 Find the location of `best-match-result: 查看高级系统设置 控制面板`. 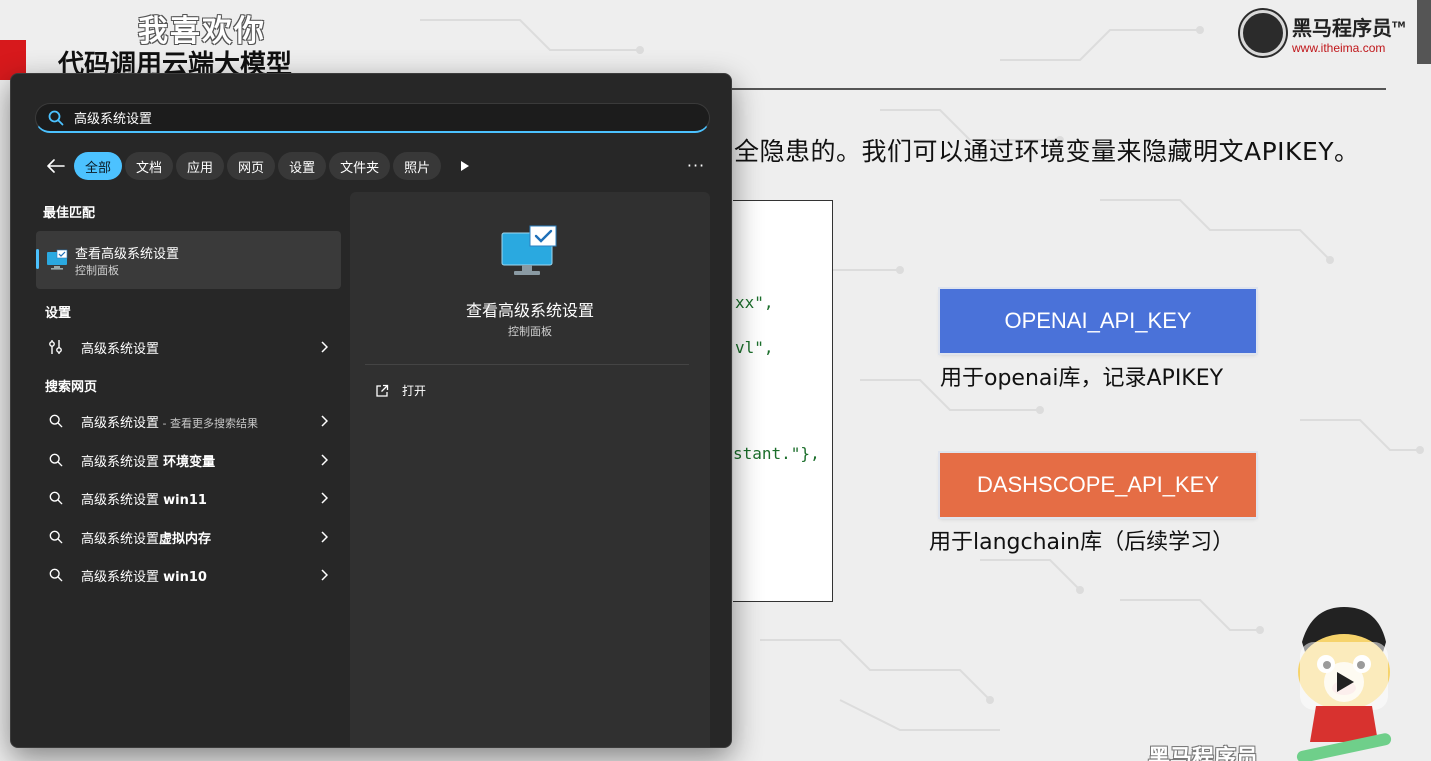

best-match-result: 查看高级系统设置 控制面板 is located at coordinates (188, 260).